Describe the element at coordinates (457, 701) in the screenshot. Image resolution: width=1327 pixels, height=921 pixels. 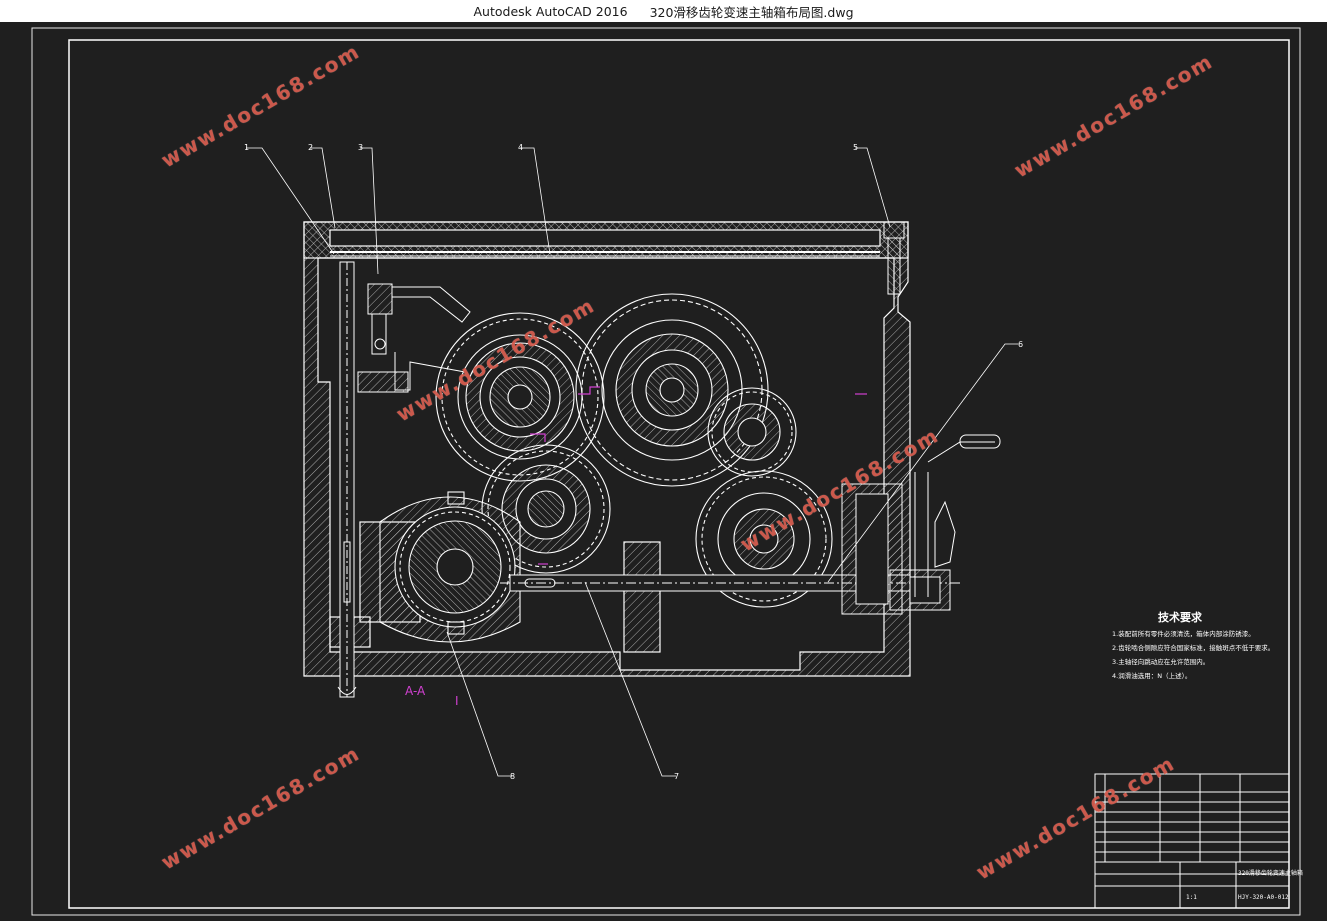
I see `section-mark: I` at that location.